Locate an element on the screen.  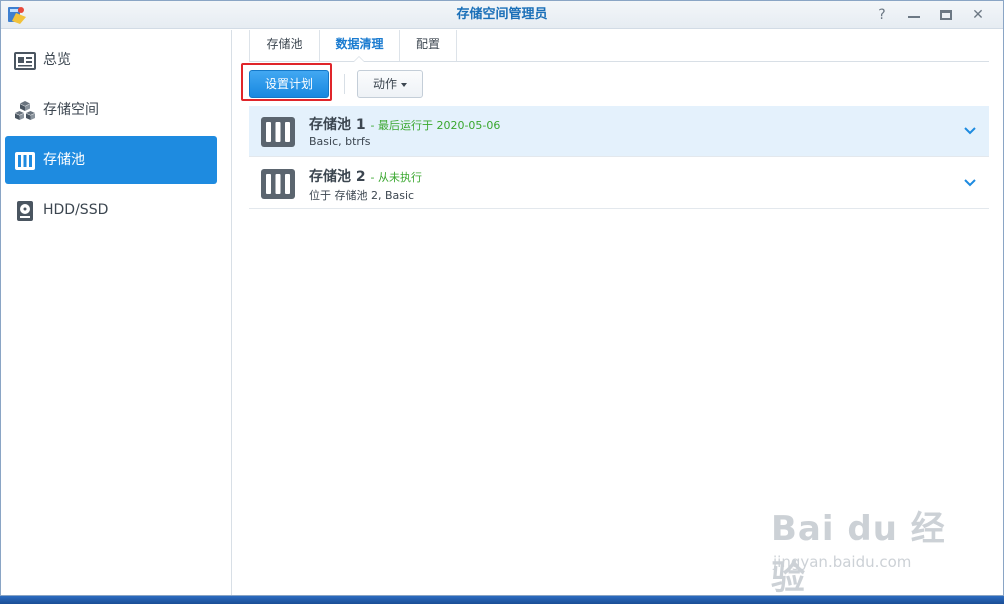
sidebar-item-overview: 总览 is located at coordinates (111, 60).